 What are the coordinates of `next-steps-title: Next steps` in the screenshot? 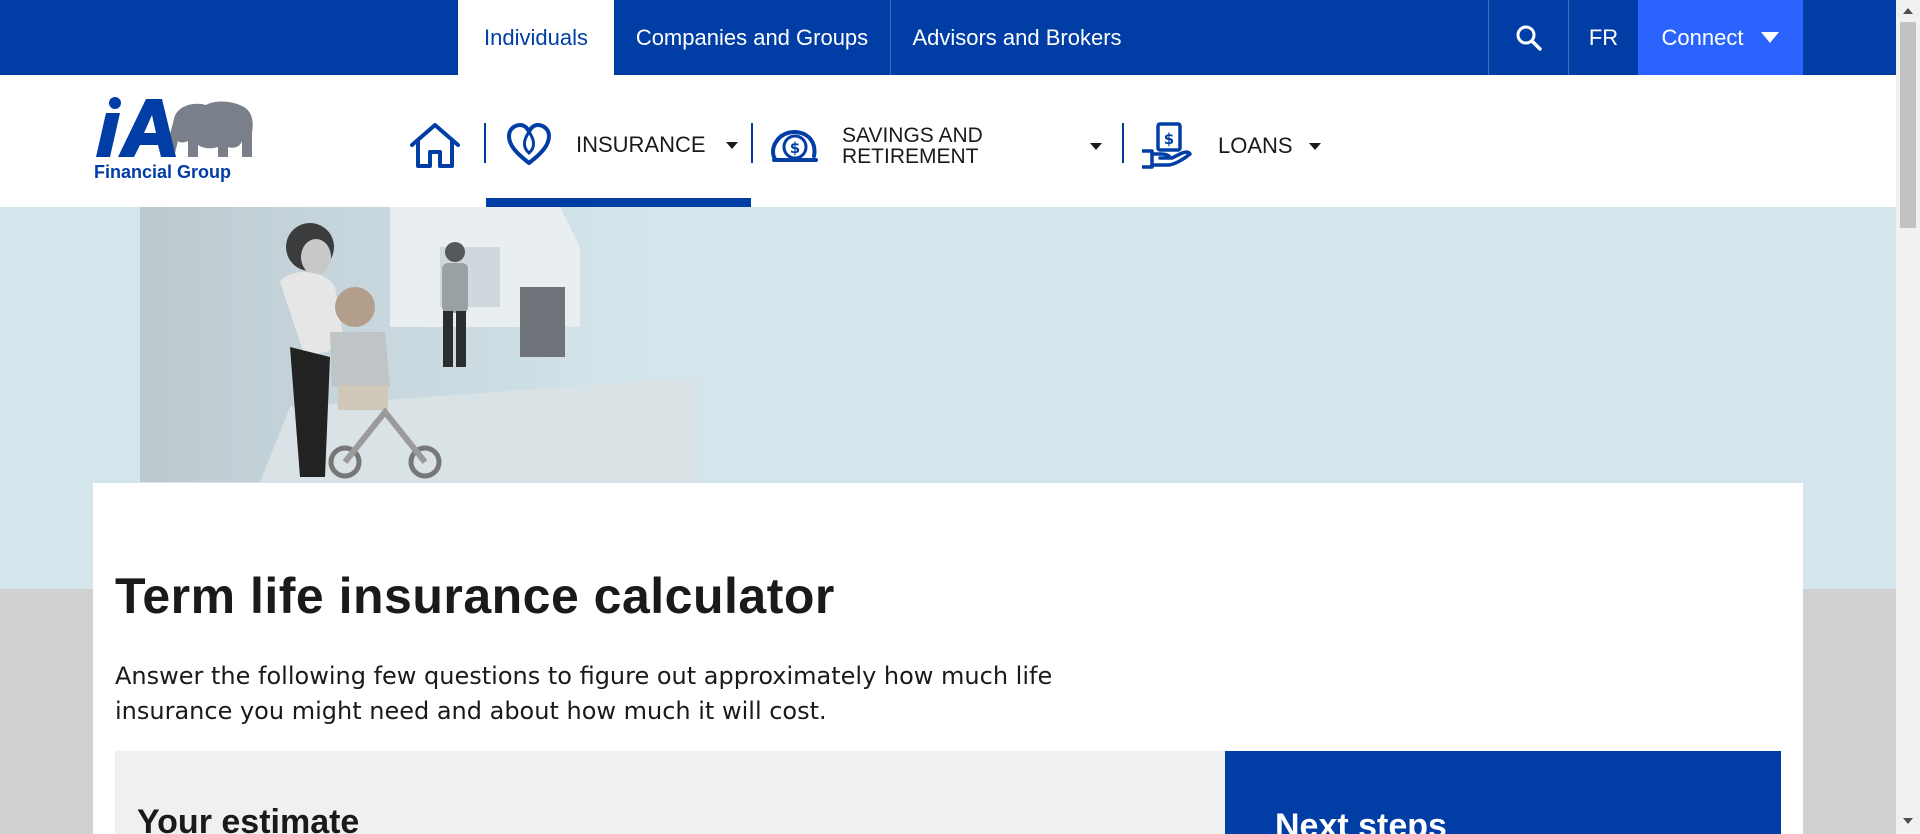 It's located at (1361, 820).